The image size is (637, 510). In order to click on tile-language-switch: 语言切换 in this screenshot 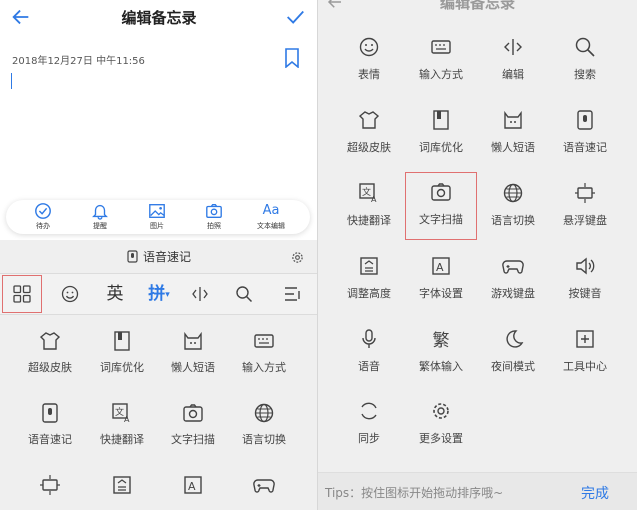, I will do `click(264, 426)`.